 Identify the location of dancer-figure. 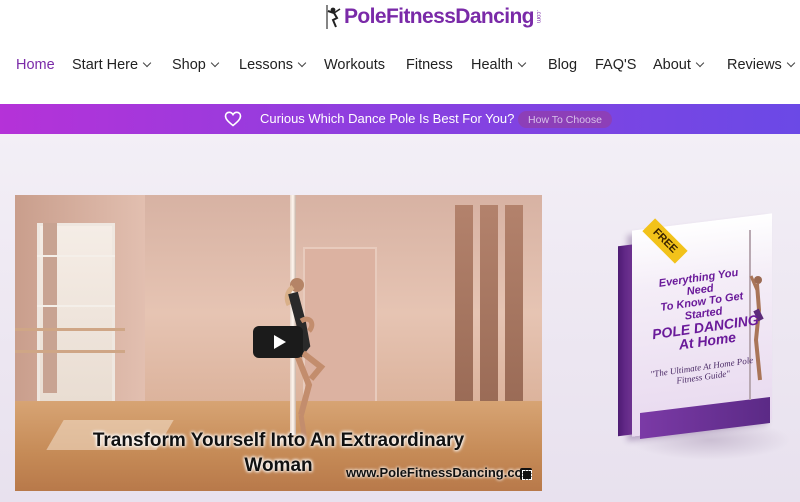
(305, 360).